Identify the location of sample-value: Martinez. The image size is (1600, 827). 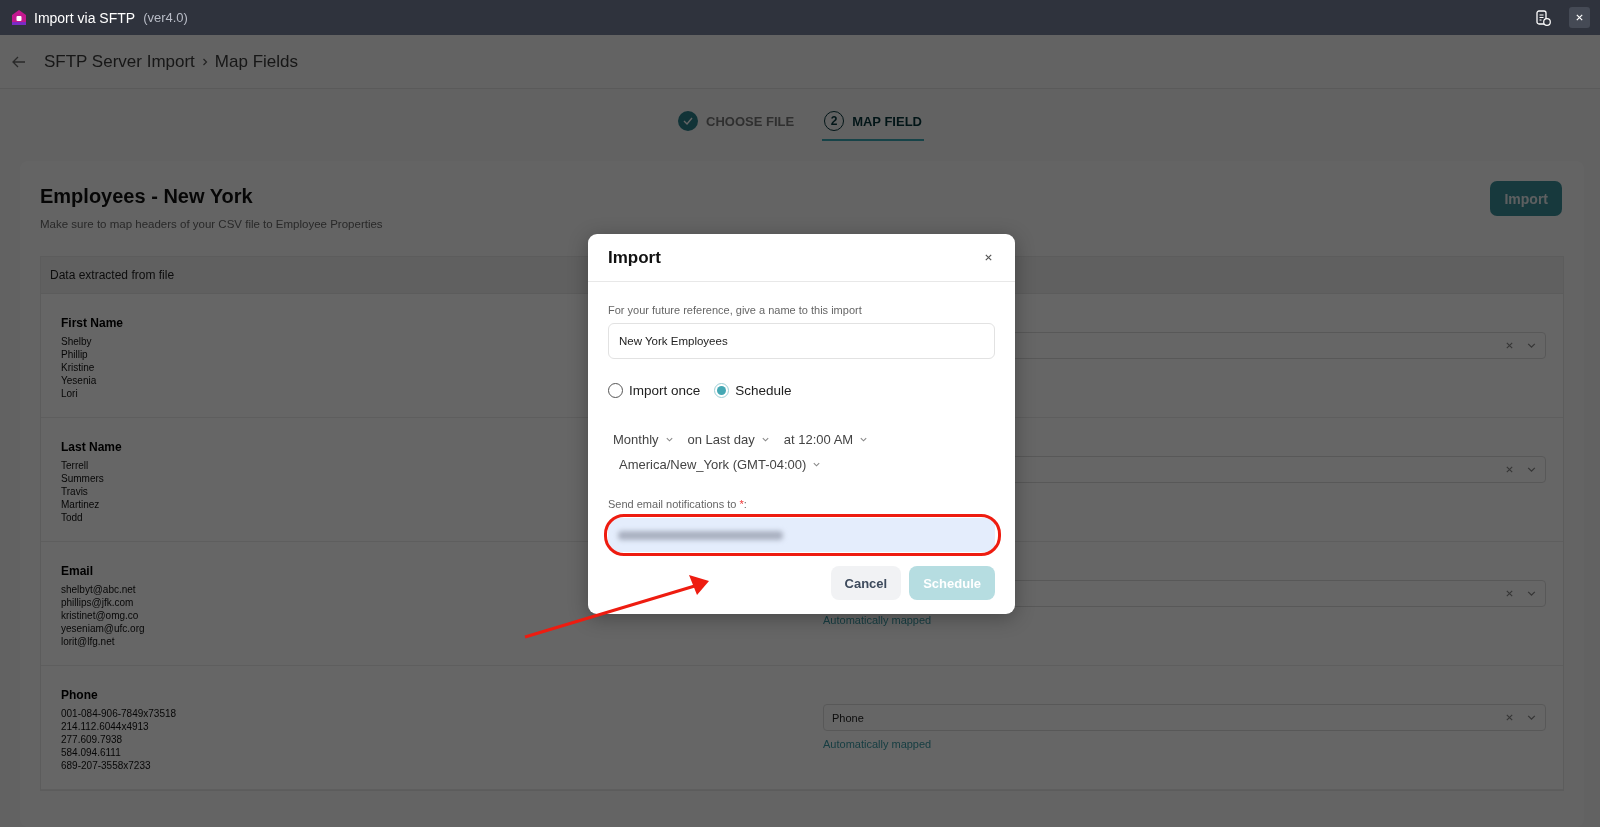
(80, 504).